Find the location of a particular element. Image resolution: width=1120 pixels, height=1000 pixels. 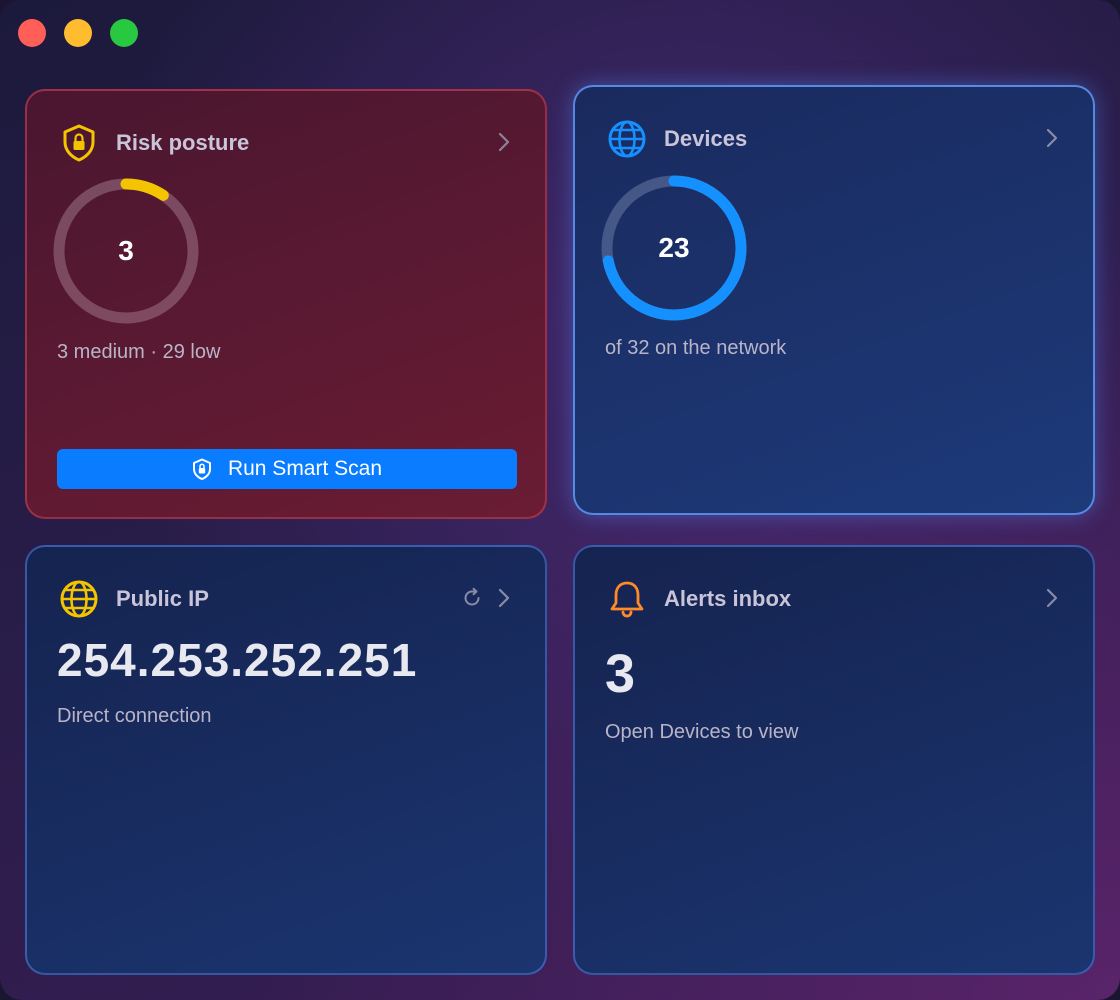

run-smart-scan-label: Run Smart Scan is located at coordinates (305, 468).